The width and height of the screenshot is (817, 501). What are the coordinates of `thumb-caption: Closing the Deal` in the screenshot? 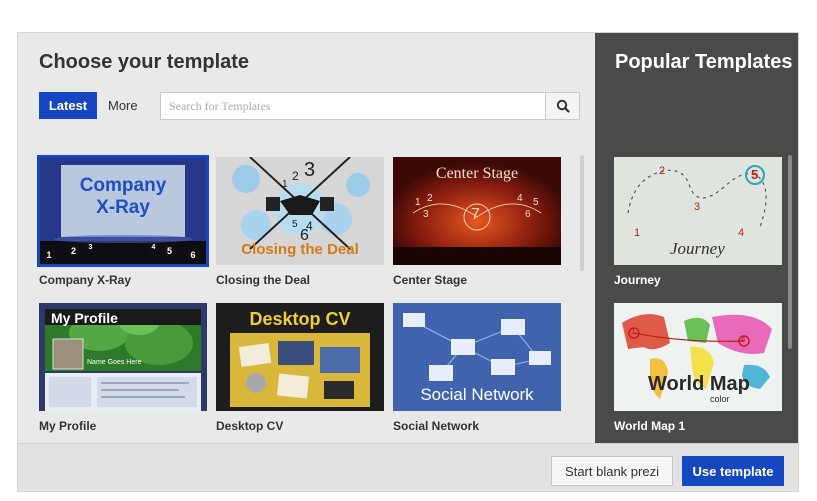 It's located at (300, 249).